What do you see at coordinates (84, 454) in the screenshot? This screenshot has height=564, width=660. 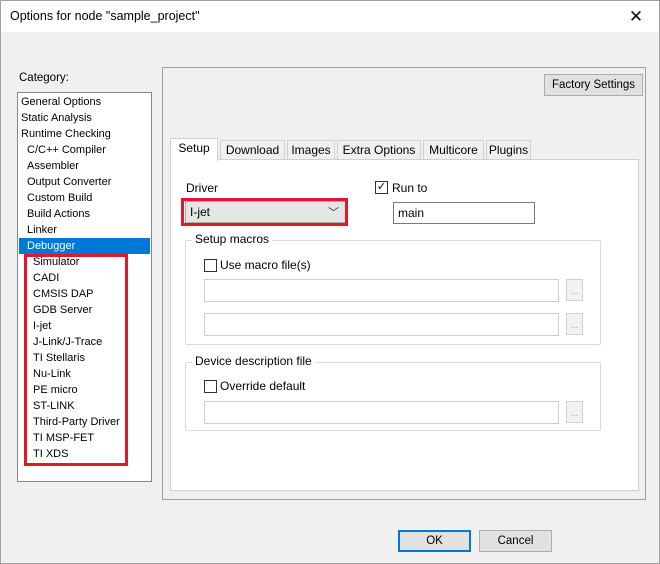 I see `category-item-ti-xds: TI XDS` at bounding box center [84, 454].